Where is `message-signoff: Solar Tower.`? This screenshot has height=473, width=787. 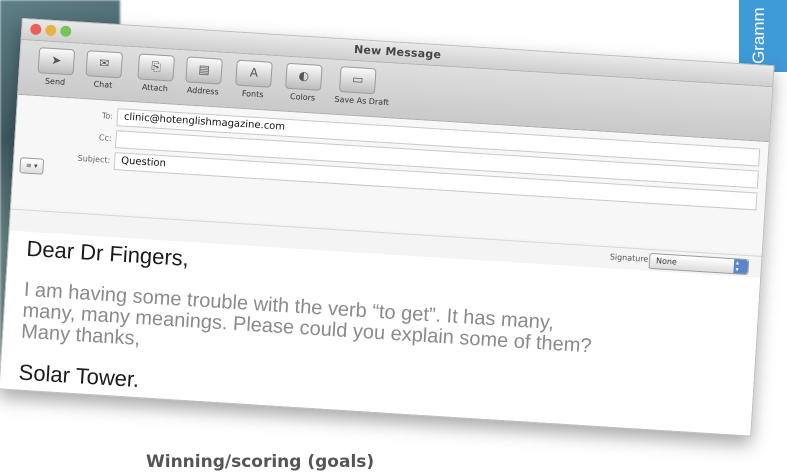 message-signoff: Solar Tower. is located at coordinates (78, 376).